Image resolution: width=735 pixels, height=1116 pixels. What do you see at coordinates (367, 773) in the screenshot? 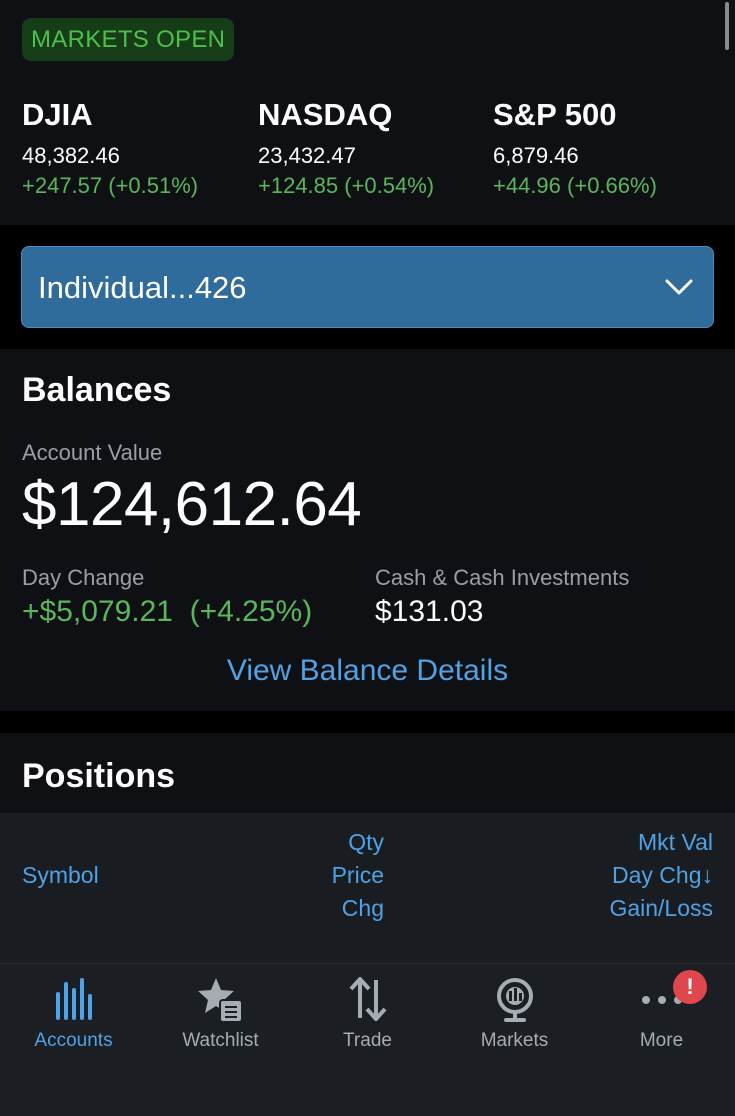
I see `positions-section: Positions` at bounding box center [367, 773].